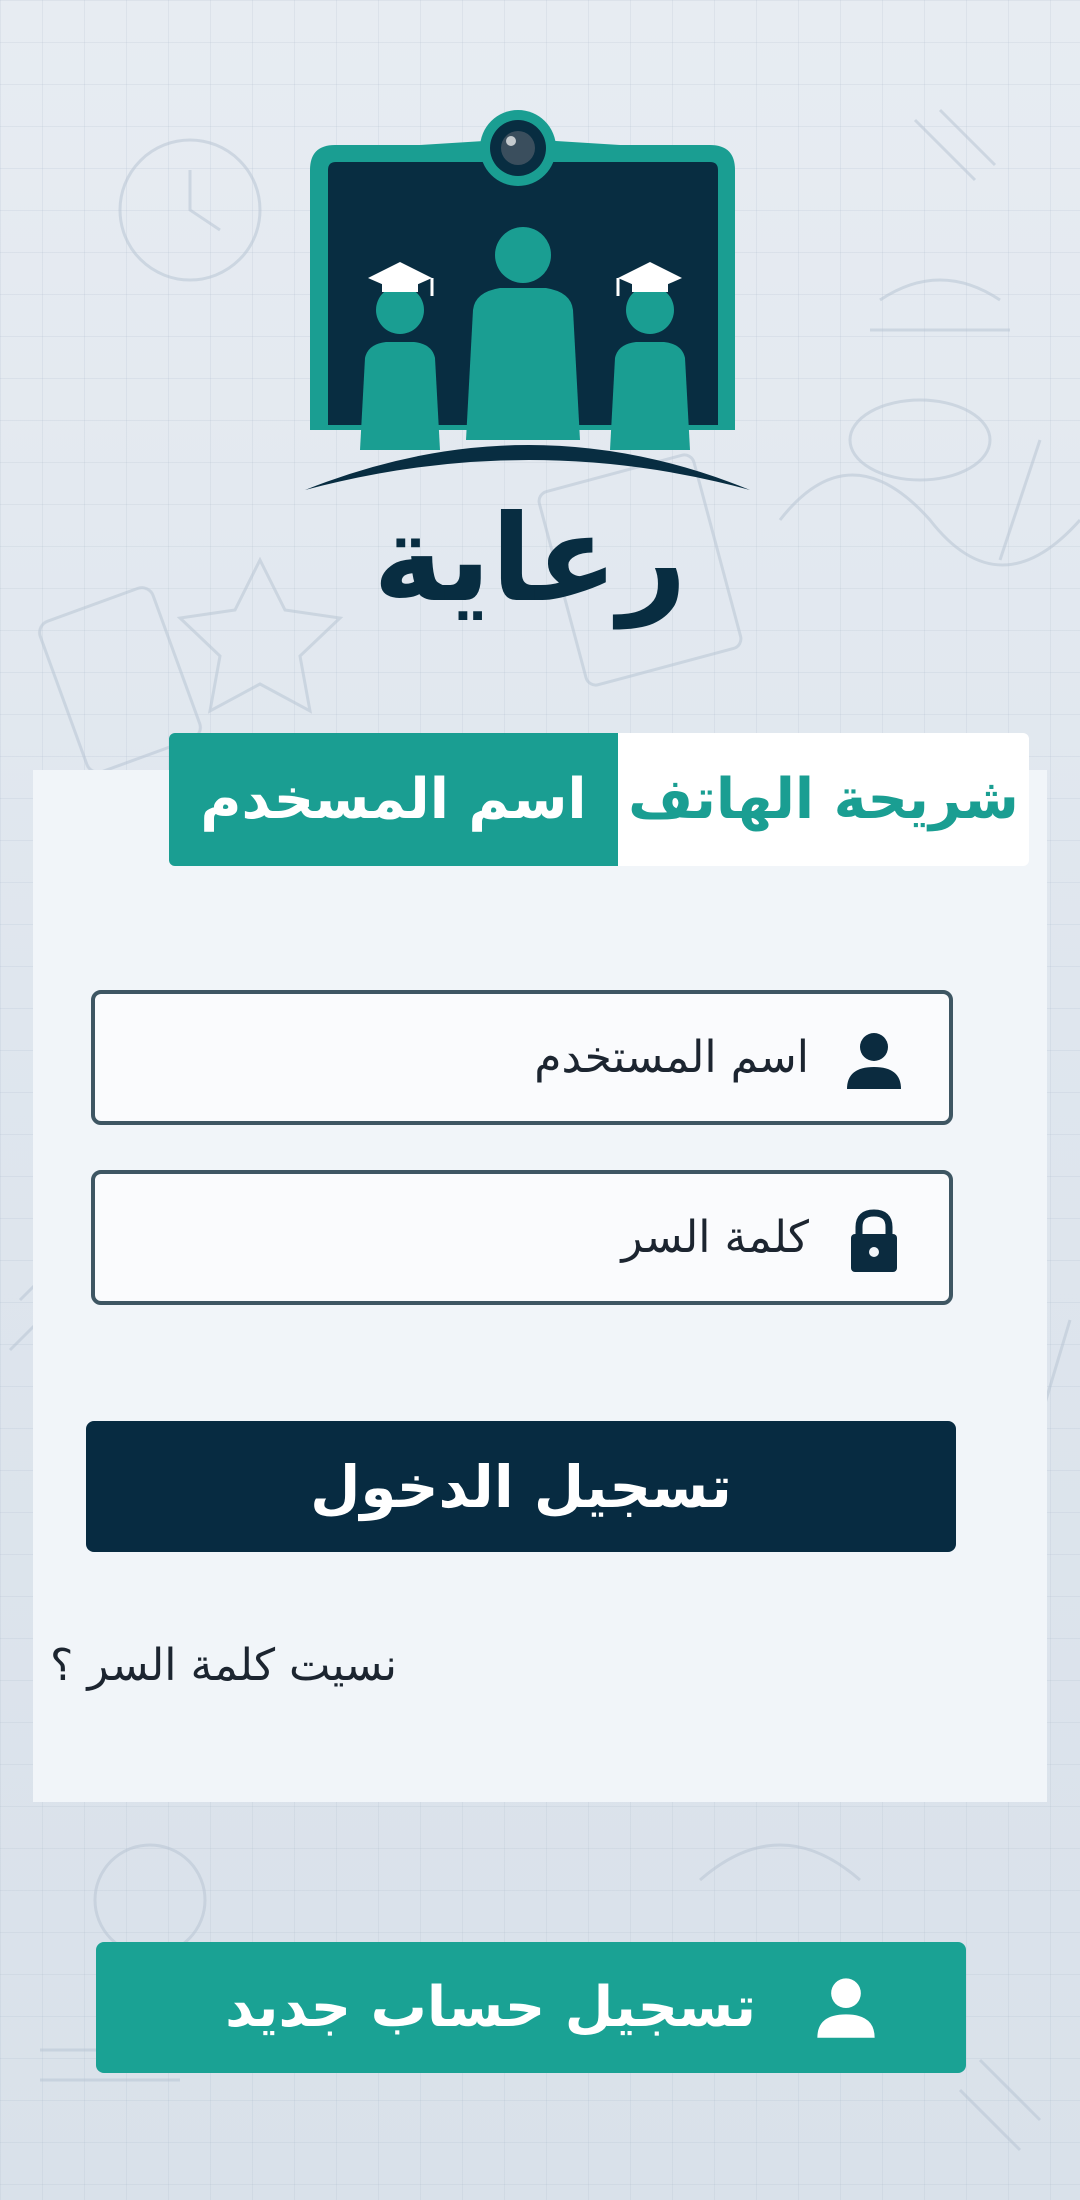  I want to click on password-input, so click(479, 1237).